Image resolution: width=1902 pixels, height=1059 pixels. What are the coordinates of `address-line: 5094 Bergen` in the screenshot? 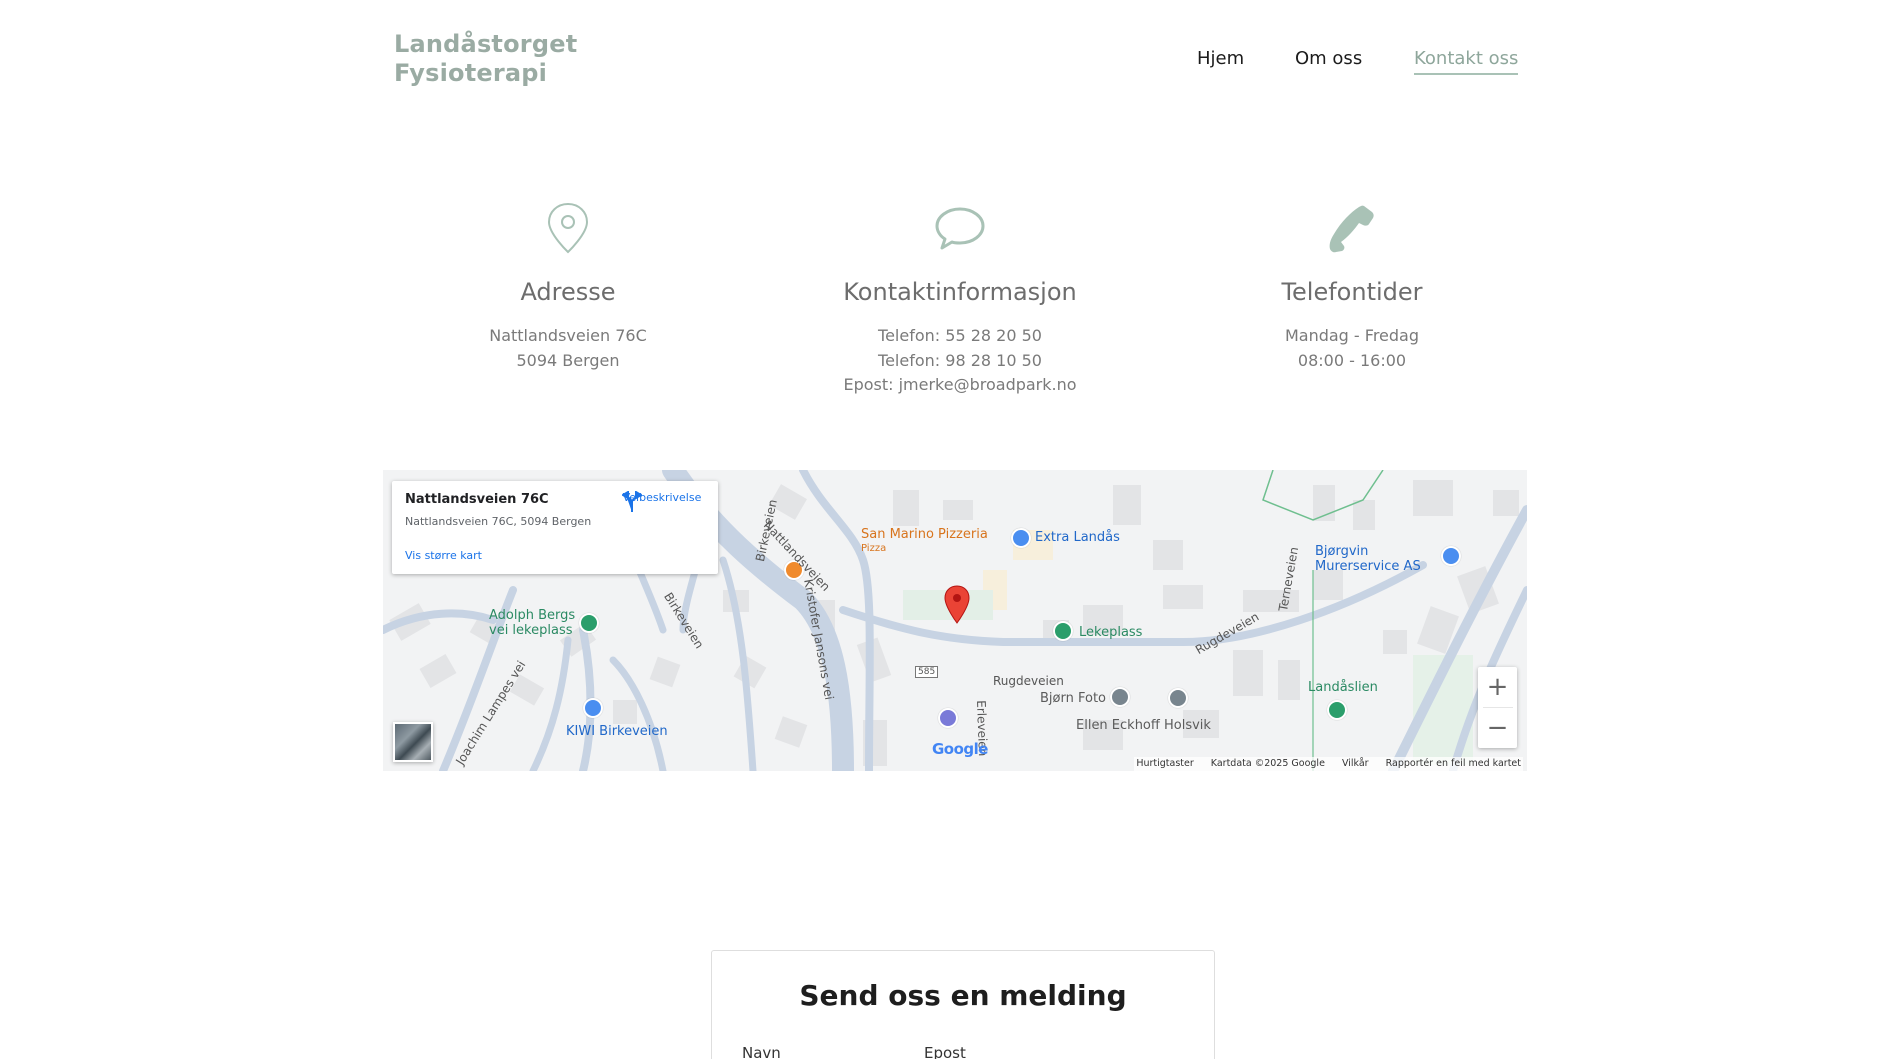 It's located at (568, 360).